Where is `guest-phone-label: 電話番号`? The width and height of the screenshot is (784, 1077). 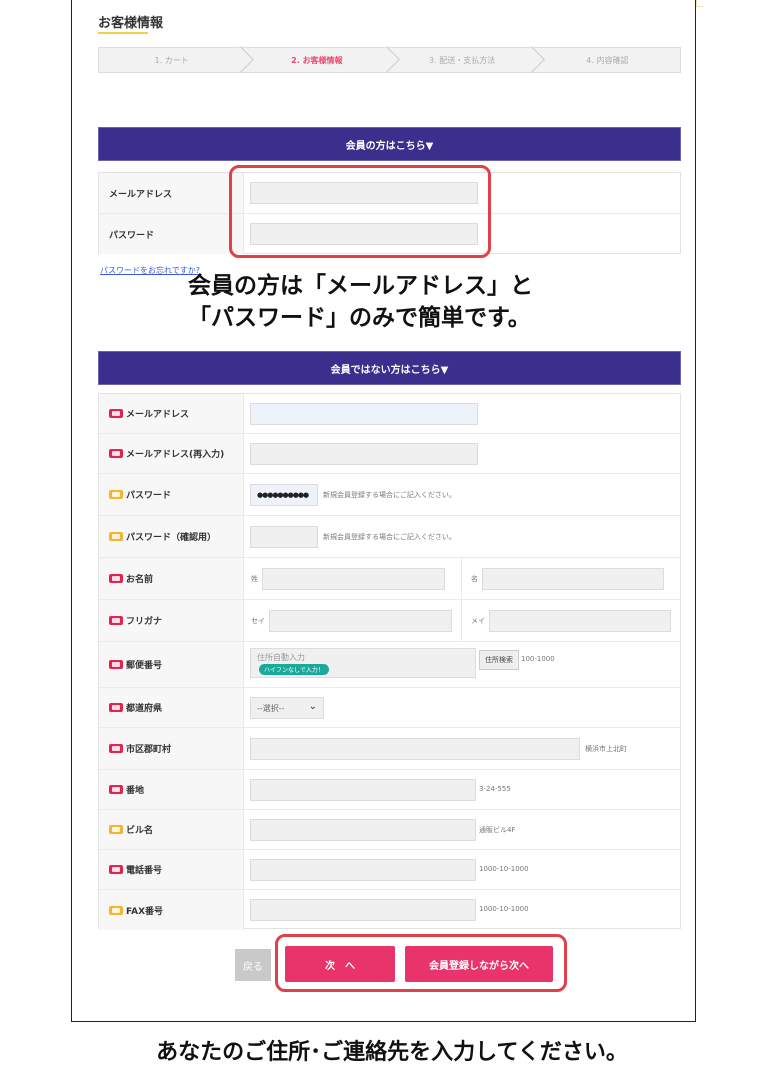 guest-phone-label: 電話番号 is located at coordinates (171, 869).